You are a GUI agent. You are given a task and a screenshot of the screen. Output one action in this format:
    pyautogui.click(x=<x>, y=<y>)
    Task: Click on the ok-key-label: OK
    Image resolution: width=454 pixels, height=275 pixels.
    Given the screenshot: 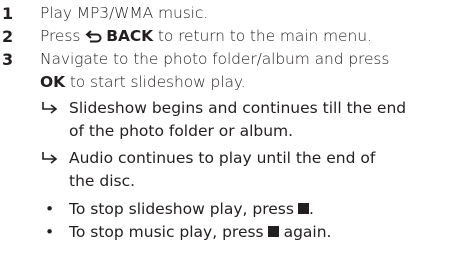 What is the action you would take?
    pyautogui.click(x=52, y=82)
    